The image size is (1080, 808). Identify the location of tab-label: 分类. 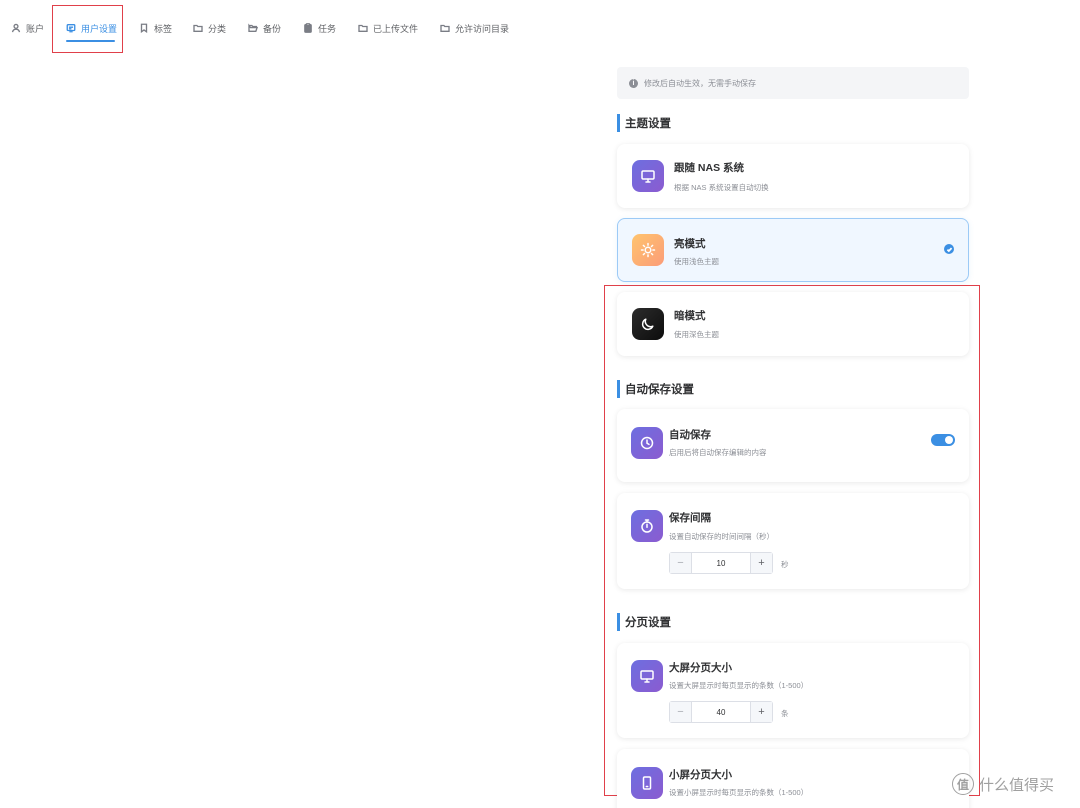
(217, 28).